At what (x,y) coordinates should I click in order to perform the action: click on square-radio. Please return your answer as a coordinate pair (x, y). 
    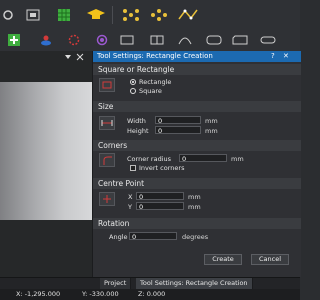
    Looking at the image, I should click on (133, 91).